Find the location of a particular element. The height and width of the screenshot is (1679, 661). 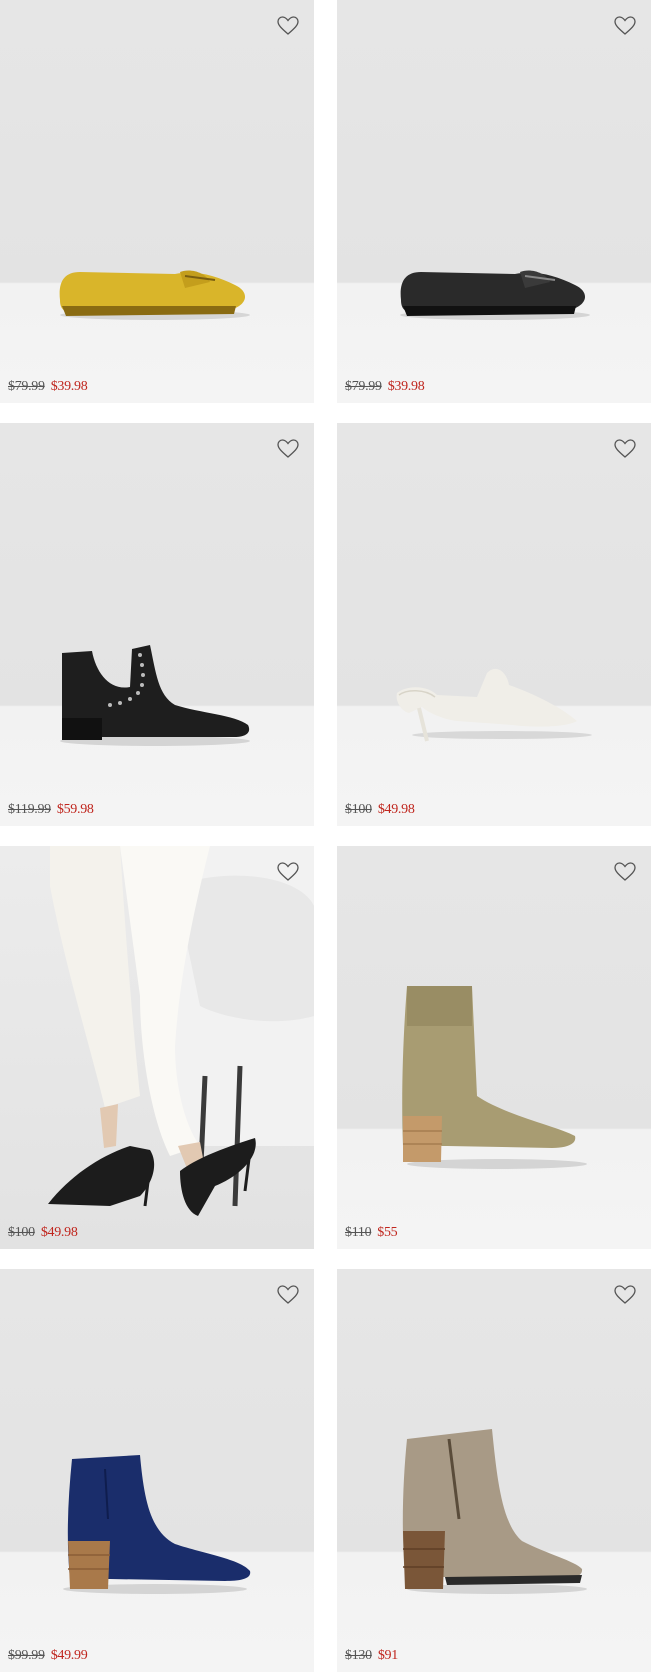

sale-price: $91 is located at coordinates (387, 1655).